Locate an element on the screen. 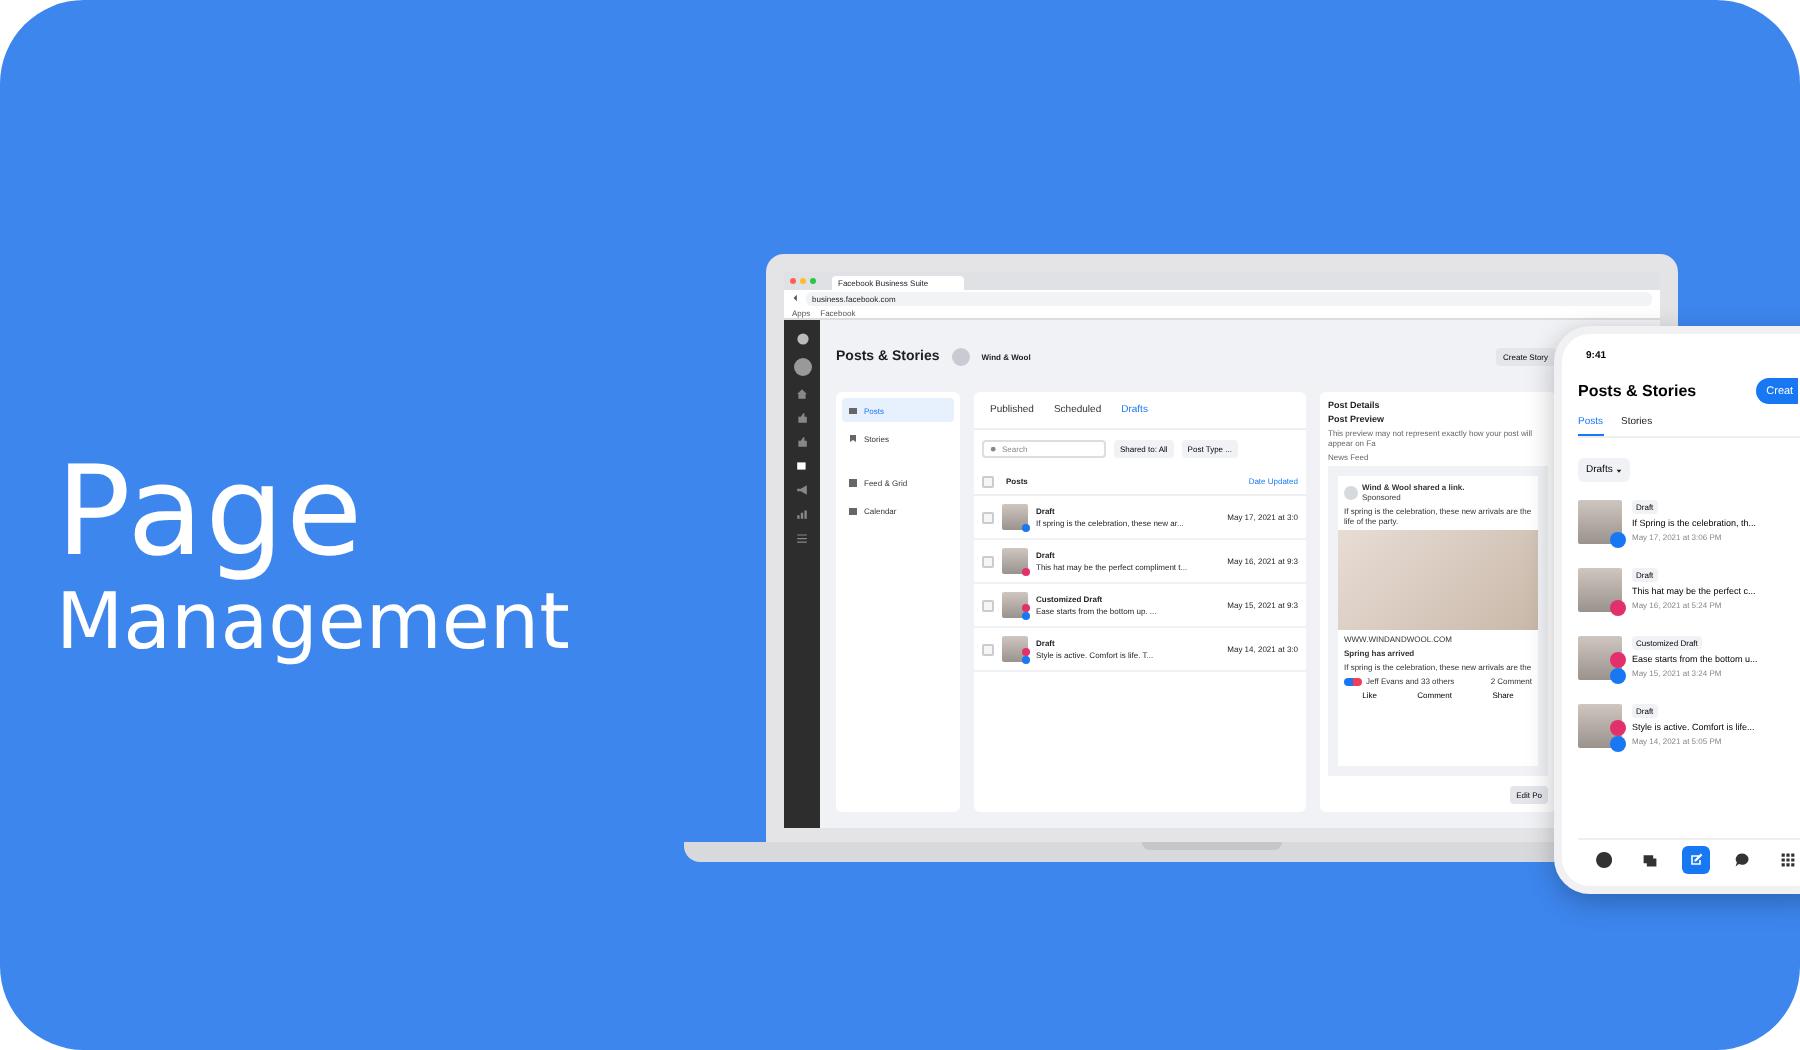 The image size is (1800, 1050). posts-icon is located at coordinates (853, 410).